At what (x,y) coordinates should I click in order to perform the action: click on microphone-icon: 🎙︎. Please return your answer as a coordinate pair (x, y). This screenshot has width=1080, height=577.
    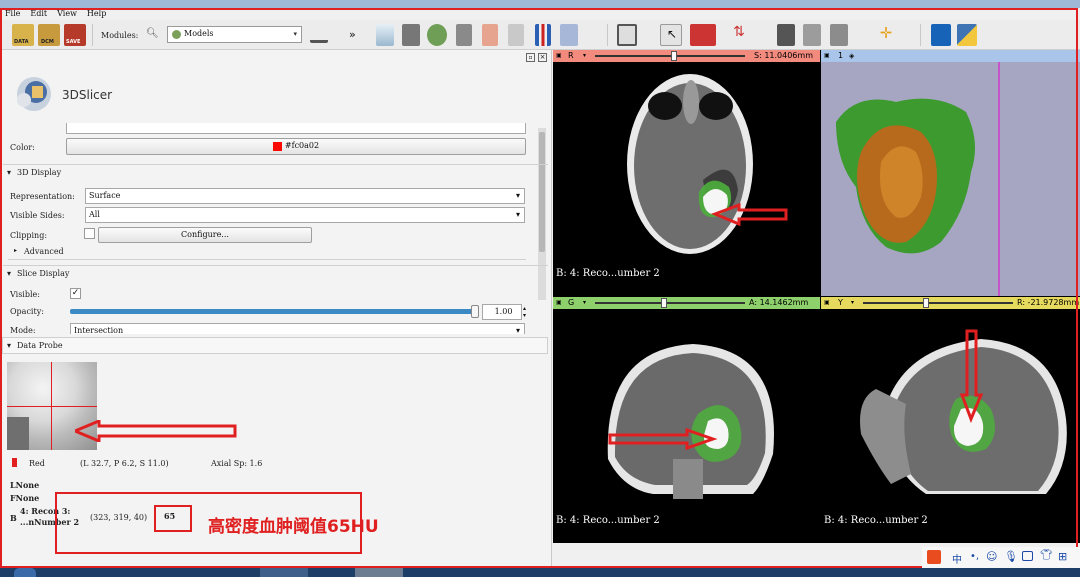
    Looking at the image, I should click on (1011, 556).